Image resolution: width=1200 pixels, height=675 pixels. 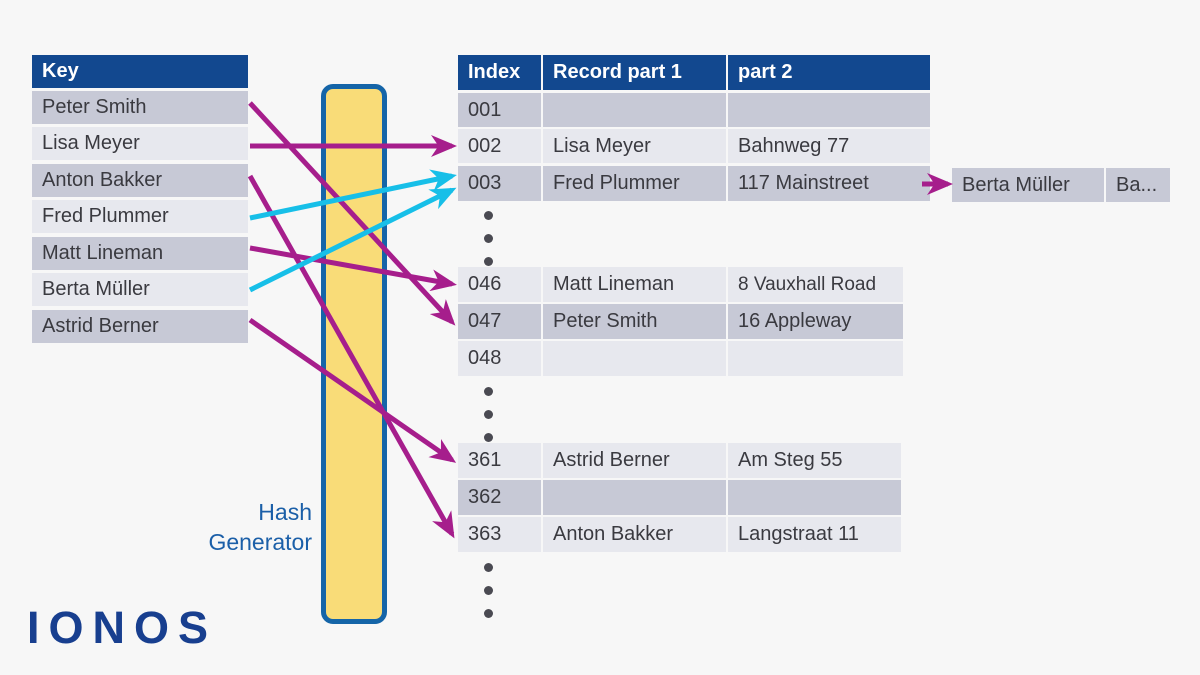 I want to click on key-row-anton-bakker: Anton Bakker, so click(x=140, y=180).